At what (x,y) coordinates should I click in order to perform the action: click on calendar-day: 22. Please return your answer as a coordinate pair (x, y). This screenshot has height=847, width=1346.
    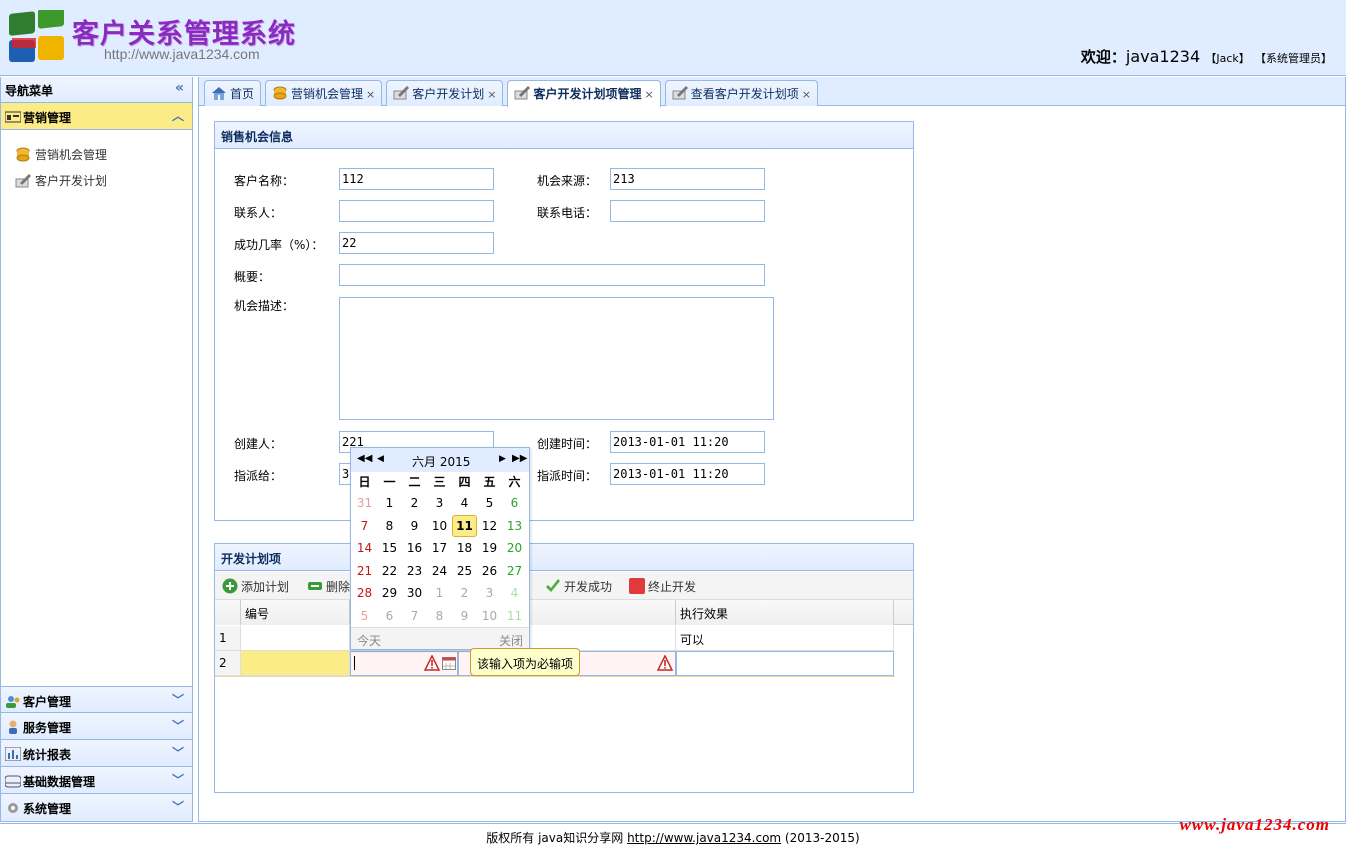
    Looking at the image, I should click on (389, 571).